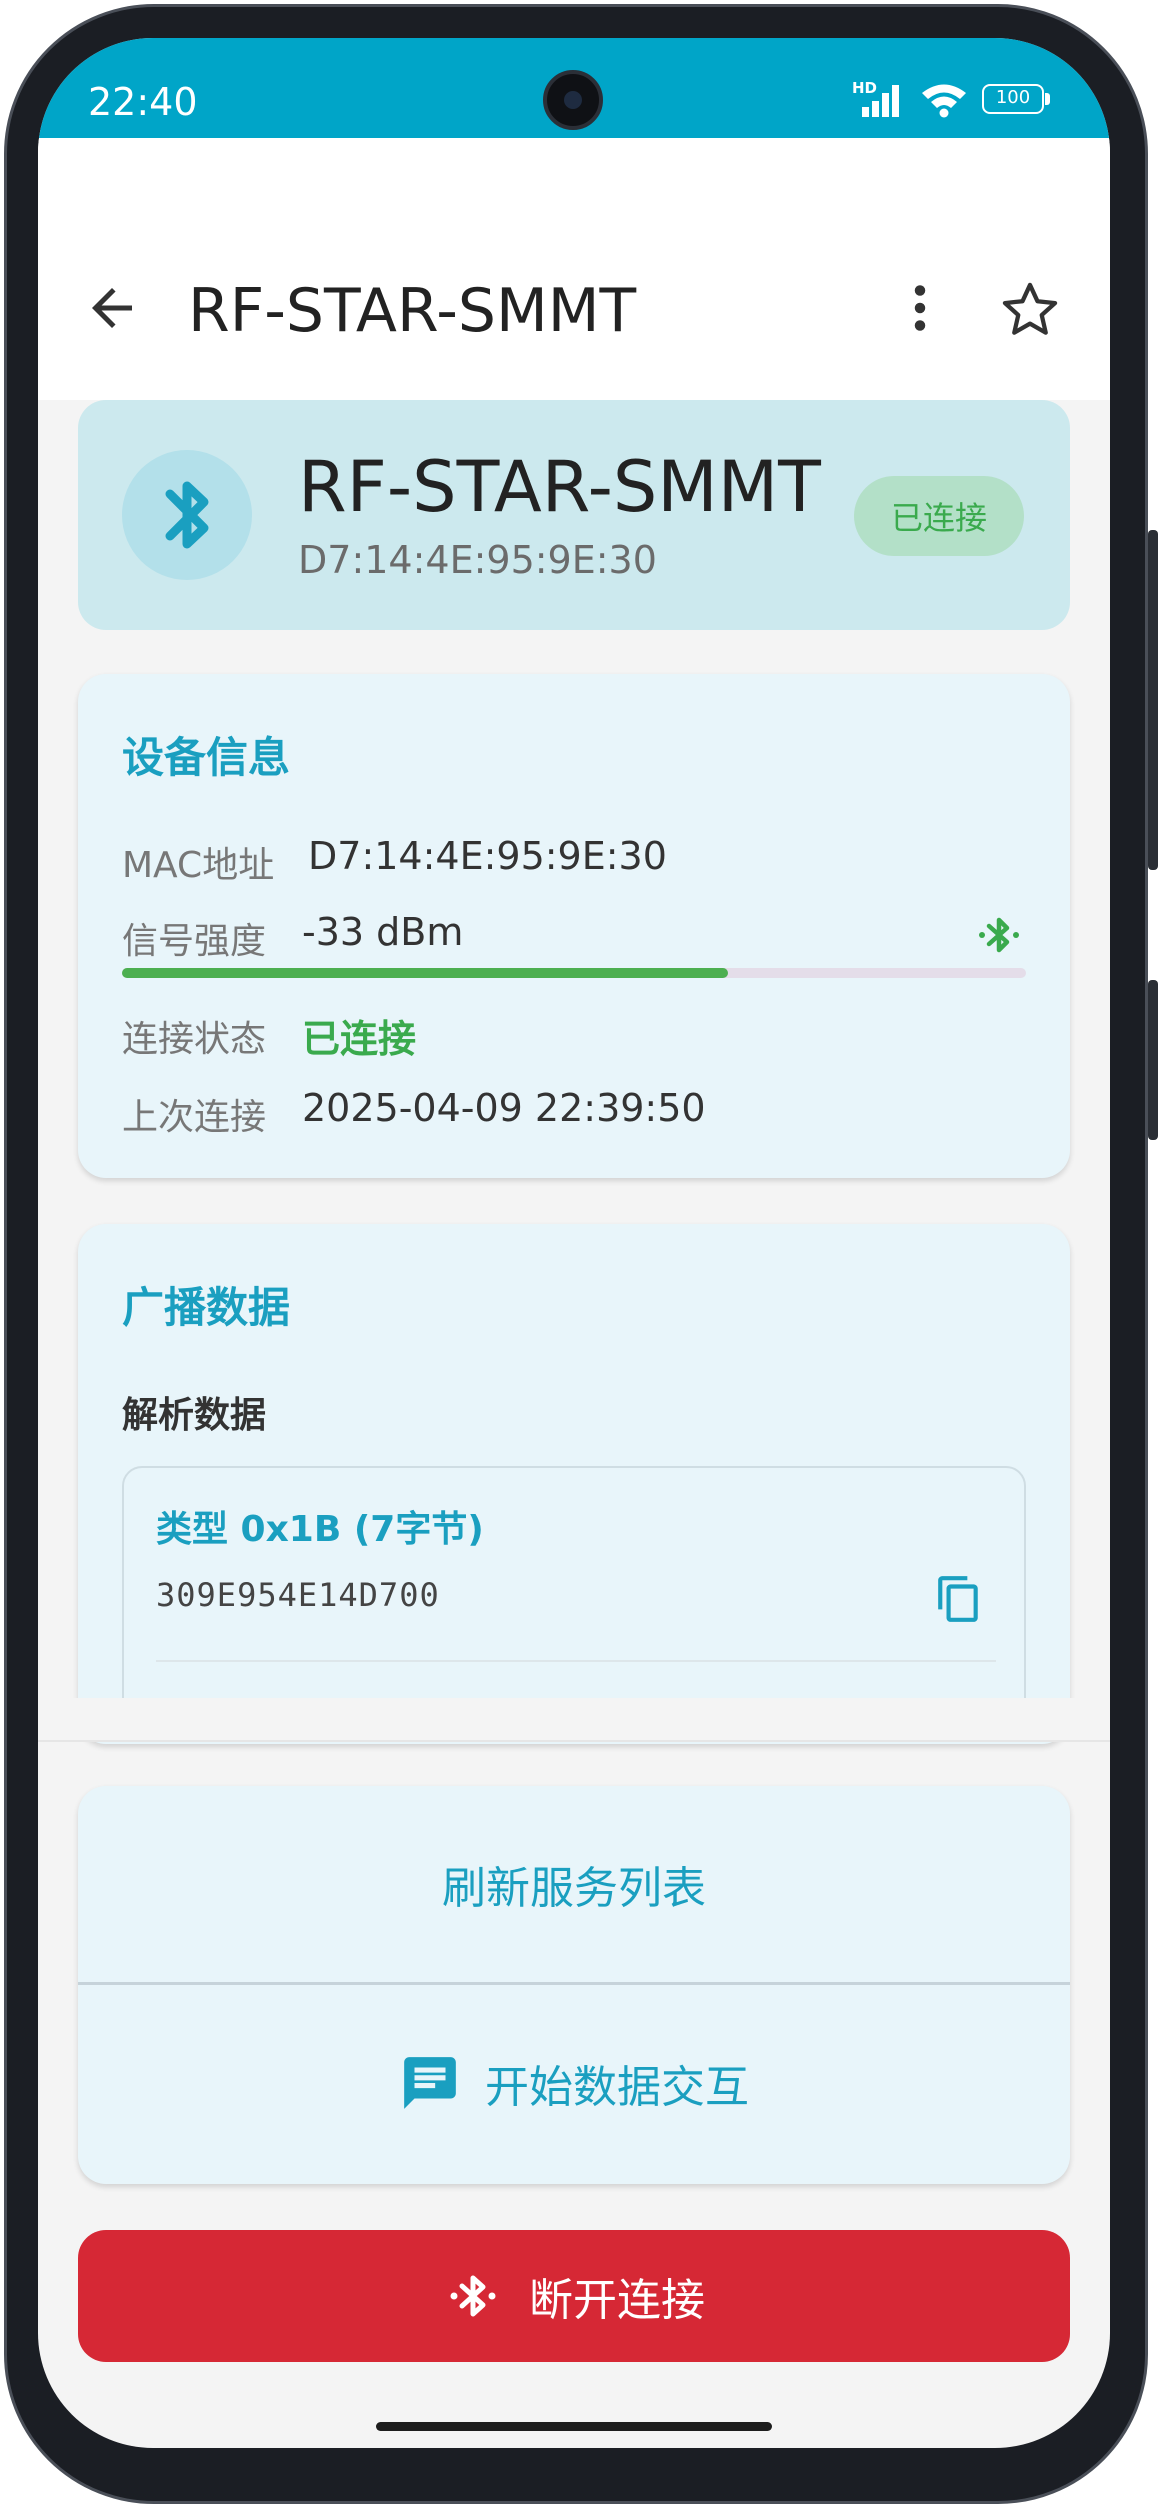 This screenshot has height=2512, width=1158. I want to click on copy-icon, so click(959, 1599).